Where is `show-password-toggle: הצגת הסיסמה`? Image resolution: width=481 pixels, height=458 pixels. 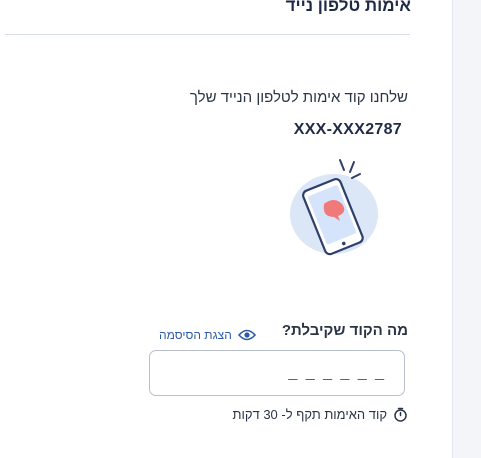 show-password-toggle: הצגת הסיסמה is located at coordinates (207, 335).